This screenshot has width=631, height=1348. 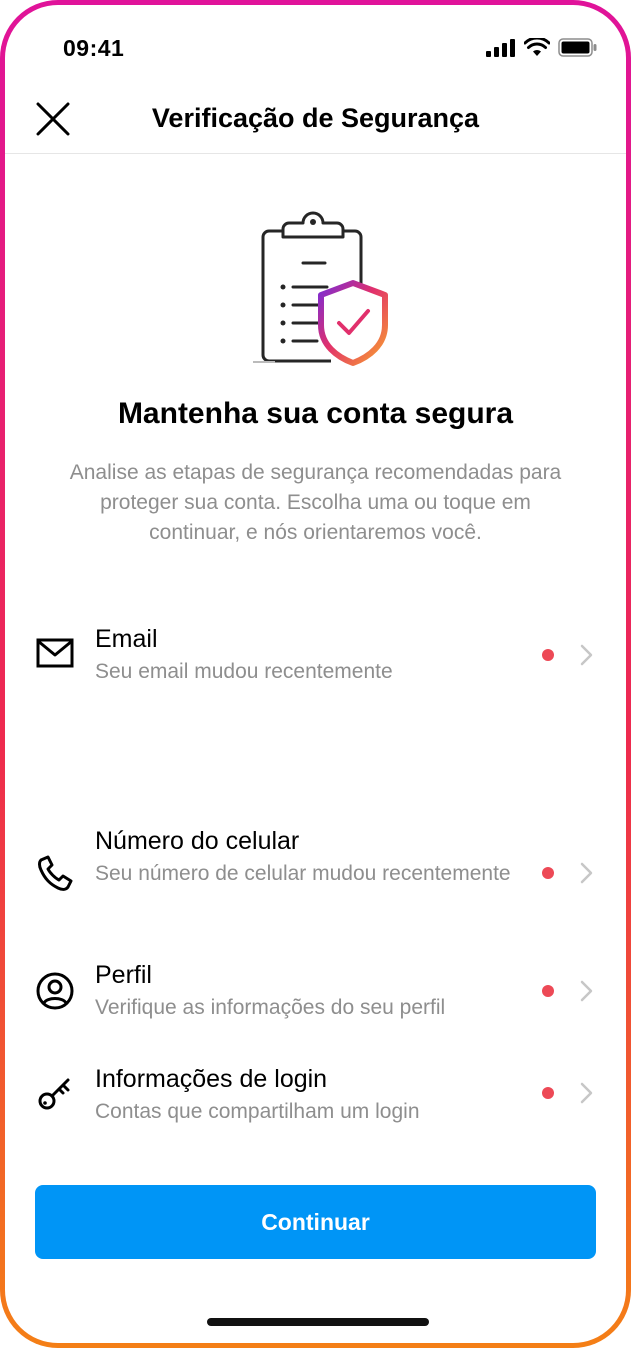 What do you see at coordinates (303, 873) in the screenshot?
I see `list-item-subtitle: Seu número de celular mudou recentemente` at bounding box center [303, 873].